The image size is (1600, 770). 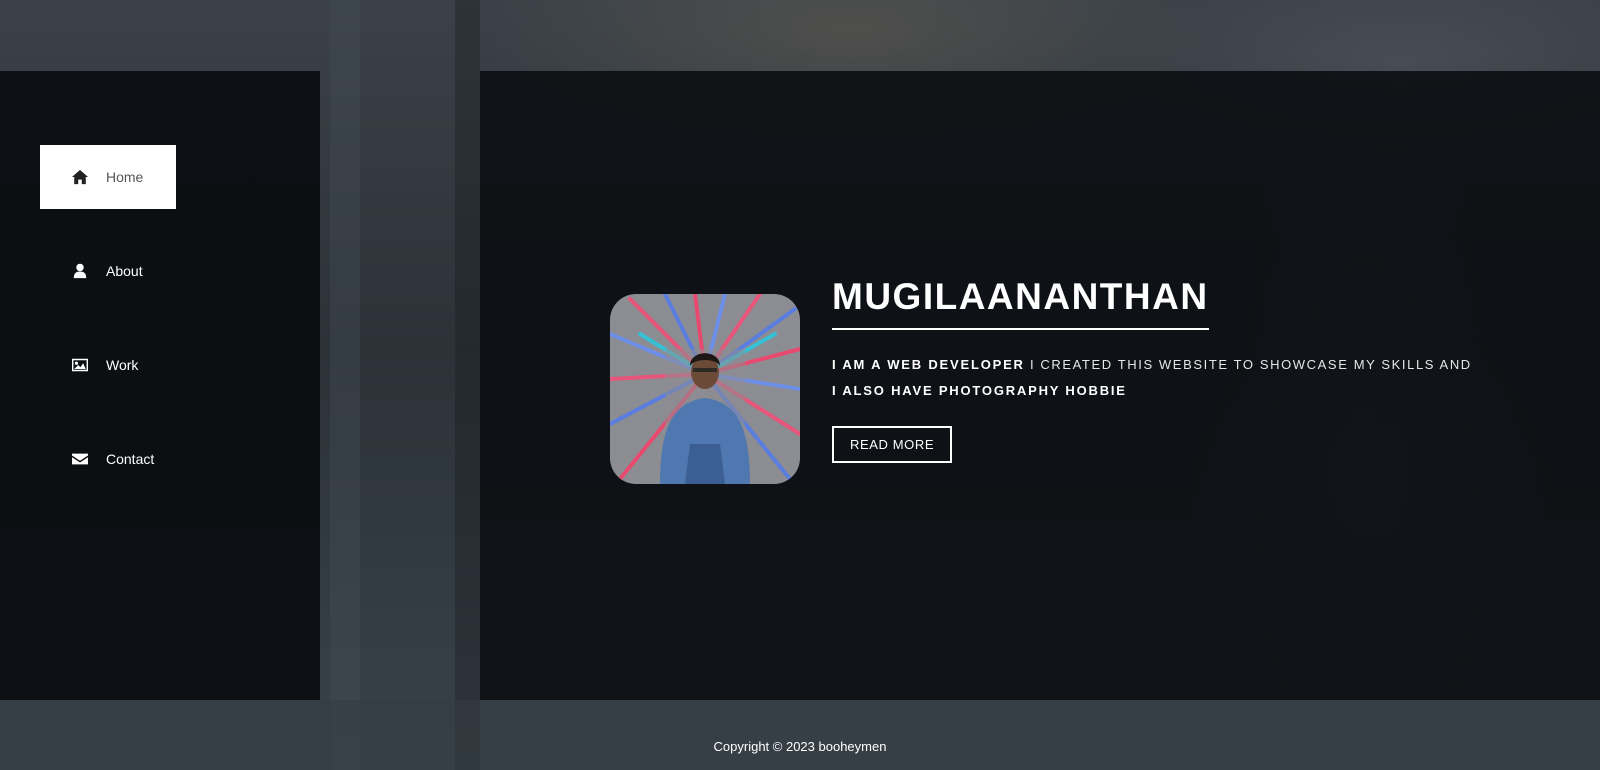 What do you see at coordinates (122, 365) in the screenshot?
I see `nav-label-work: Work` at bounding box center [122, 365].